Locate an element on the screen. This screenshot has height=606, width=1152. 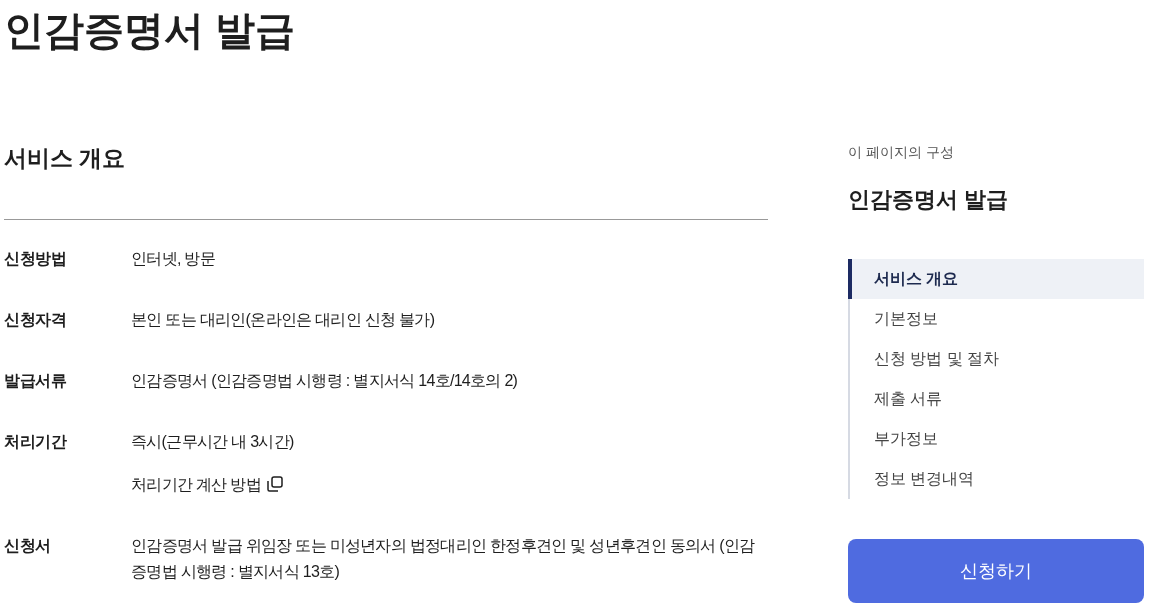
section-heading: 서비스 개요 is located at coordinates (65, 158).